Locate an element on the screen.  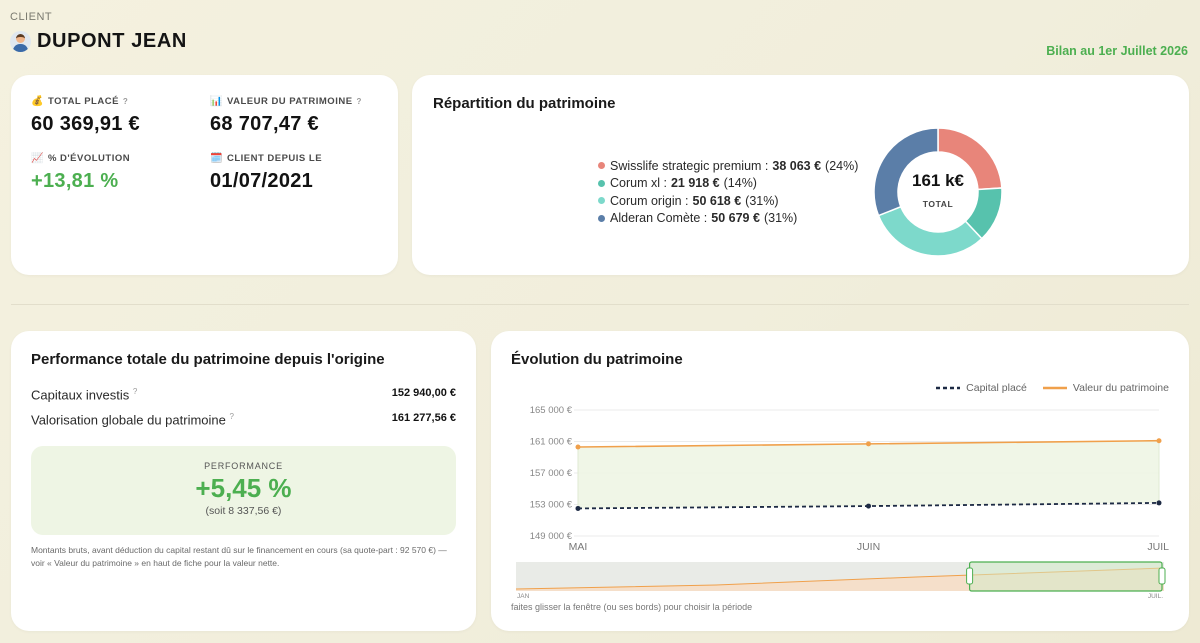
trend-chart-icon: 📈 is located at coordinates (37, 158).